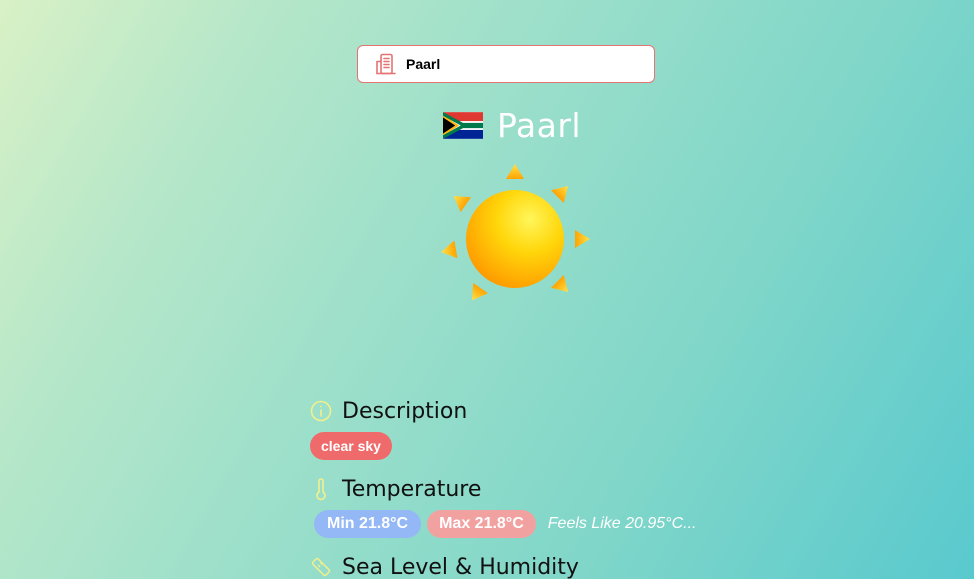  I want to click on max-temp-badge: Max 21.8°C, so click(481, 524).